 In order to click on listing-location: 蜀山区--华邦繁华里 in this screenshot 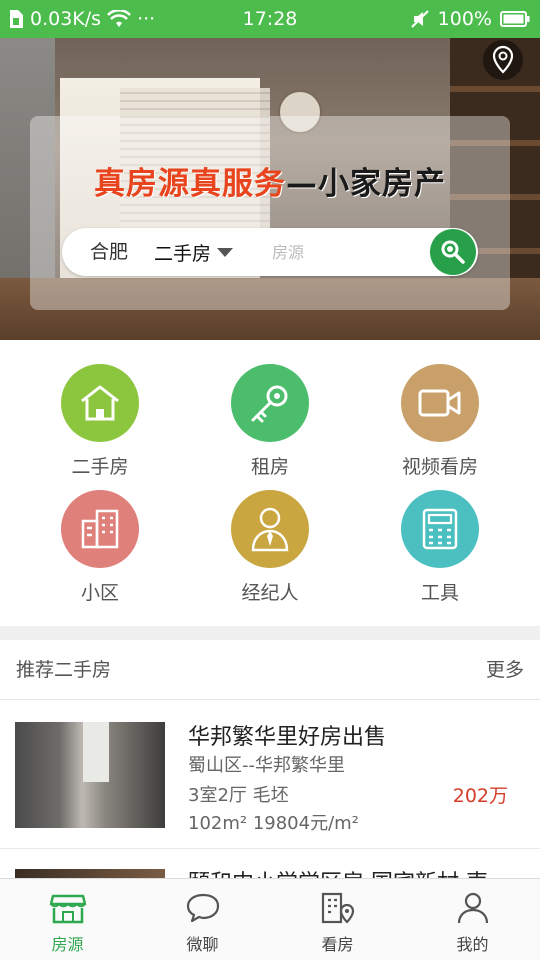, I will do `click(266, 765)`.